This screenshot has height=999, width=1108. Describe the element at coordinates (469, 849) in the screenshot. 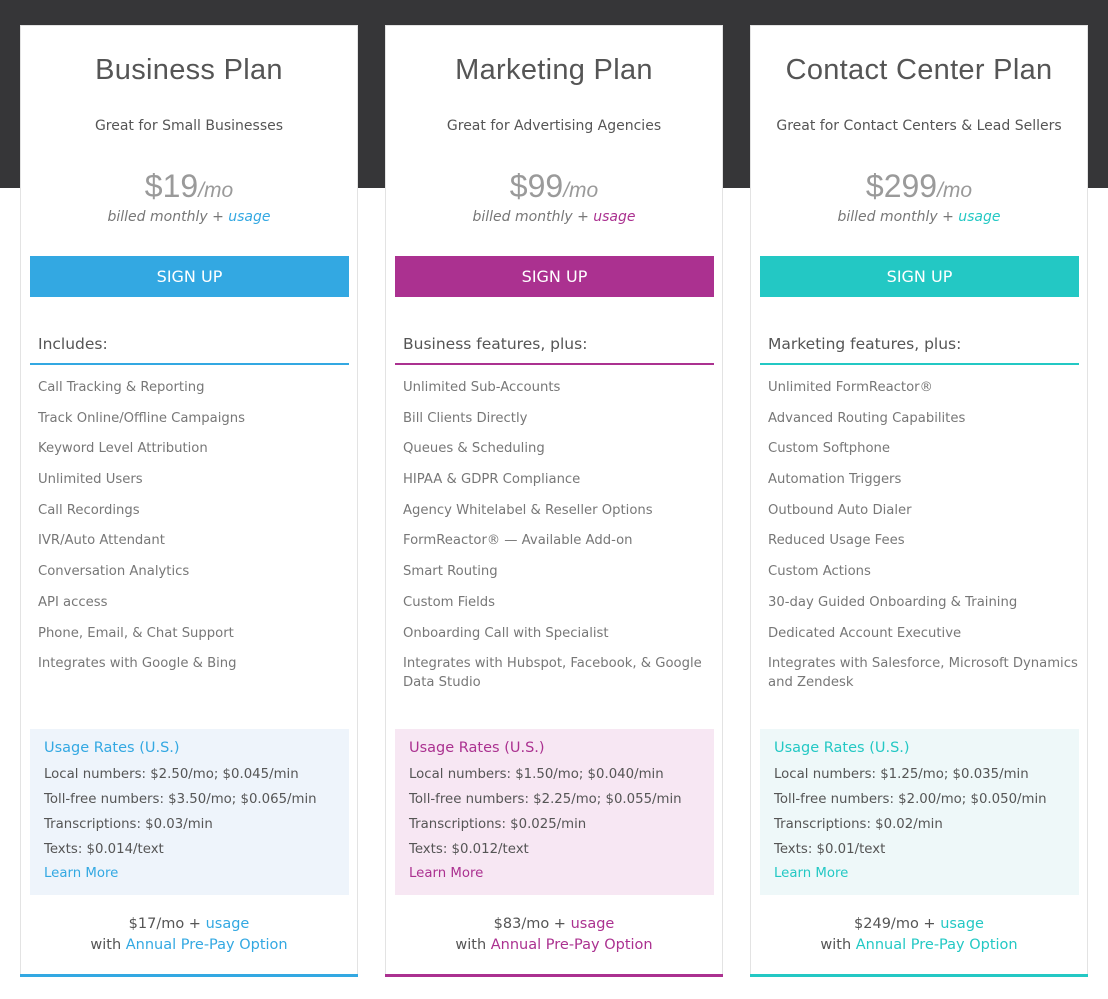

I see `usage-rate-line: Texts: $0.012/text` at that location.